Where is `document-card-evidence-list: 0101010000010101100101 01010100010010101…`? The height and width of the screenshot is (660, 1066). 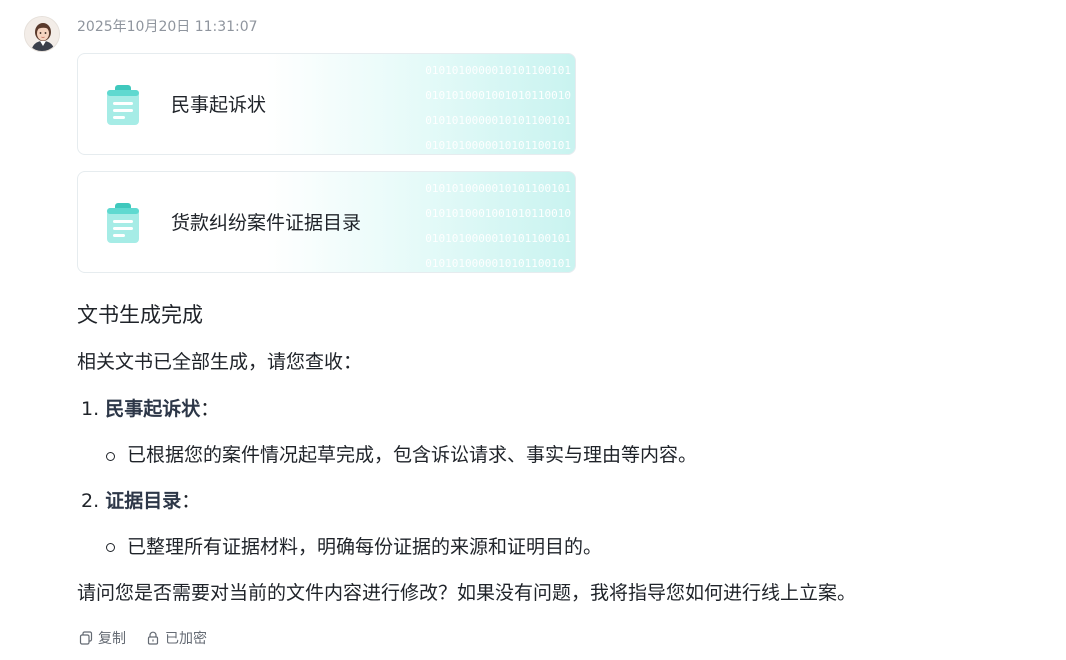 document-card-evidence-list: 0101010000010101100101 01010100010010101… is located at coordinates (326, 222).